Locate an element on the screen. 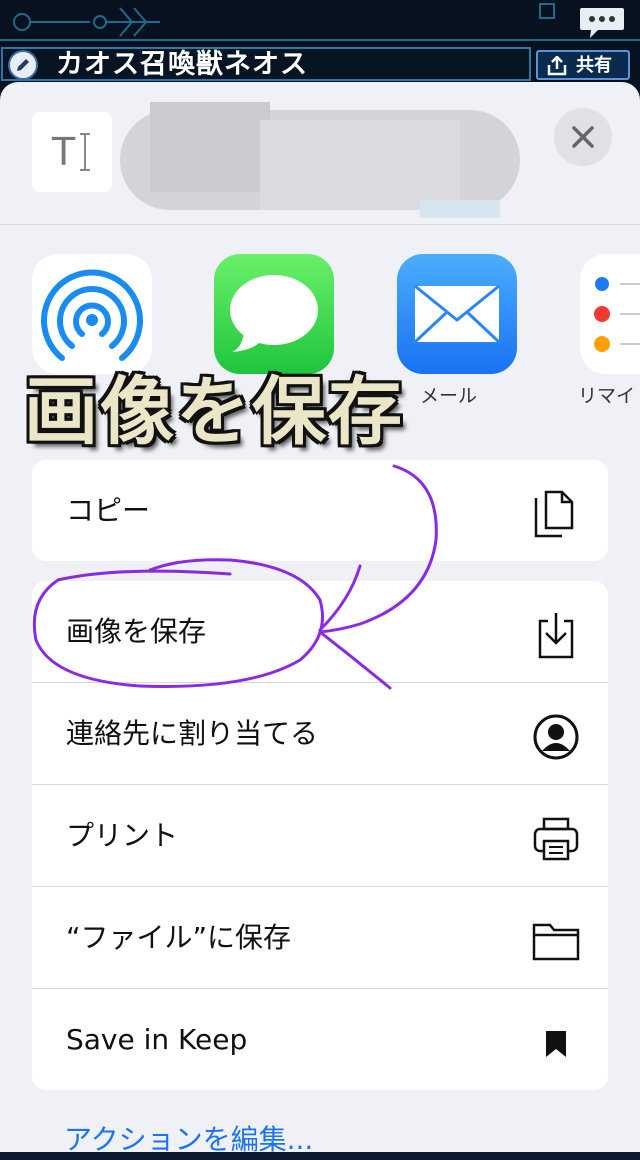 The image size is (640, 1160). action-save-to-files-label: “ファイル”に保存 is located at coordinates (179, 937).